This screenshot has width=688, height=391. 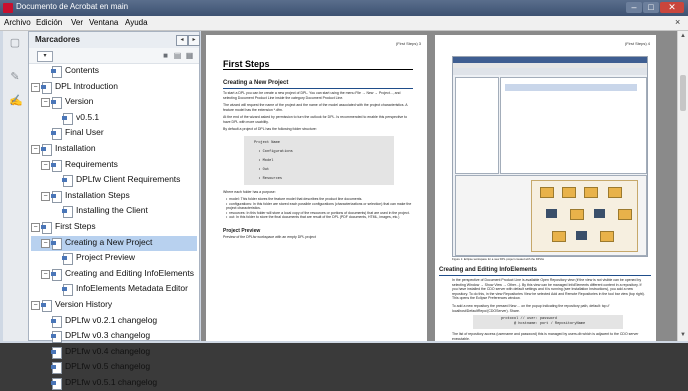 I want to click on minimize-button: –, so click(x=634, y=7).